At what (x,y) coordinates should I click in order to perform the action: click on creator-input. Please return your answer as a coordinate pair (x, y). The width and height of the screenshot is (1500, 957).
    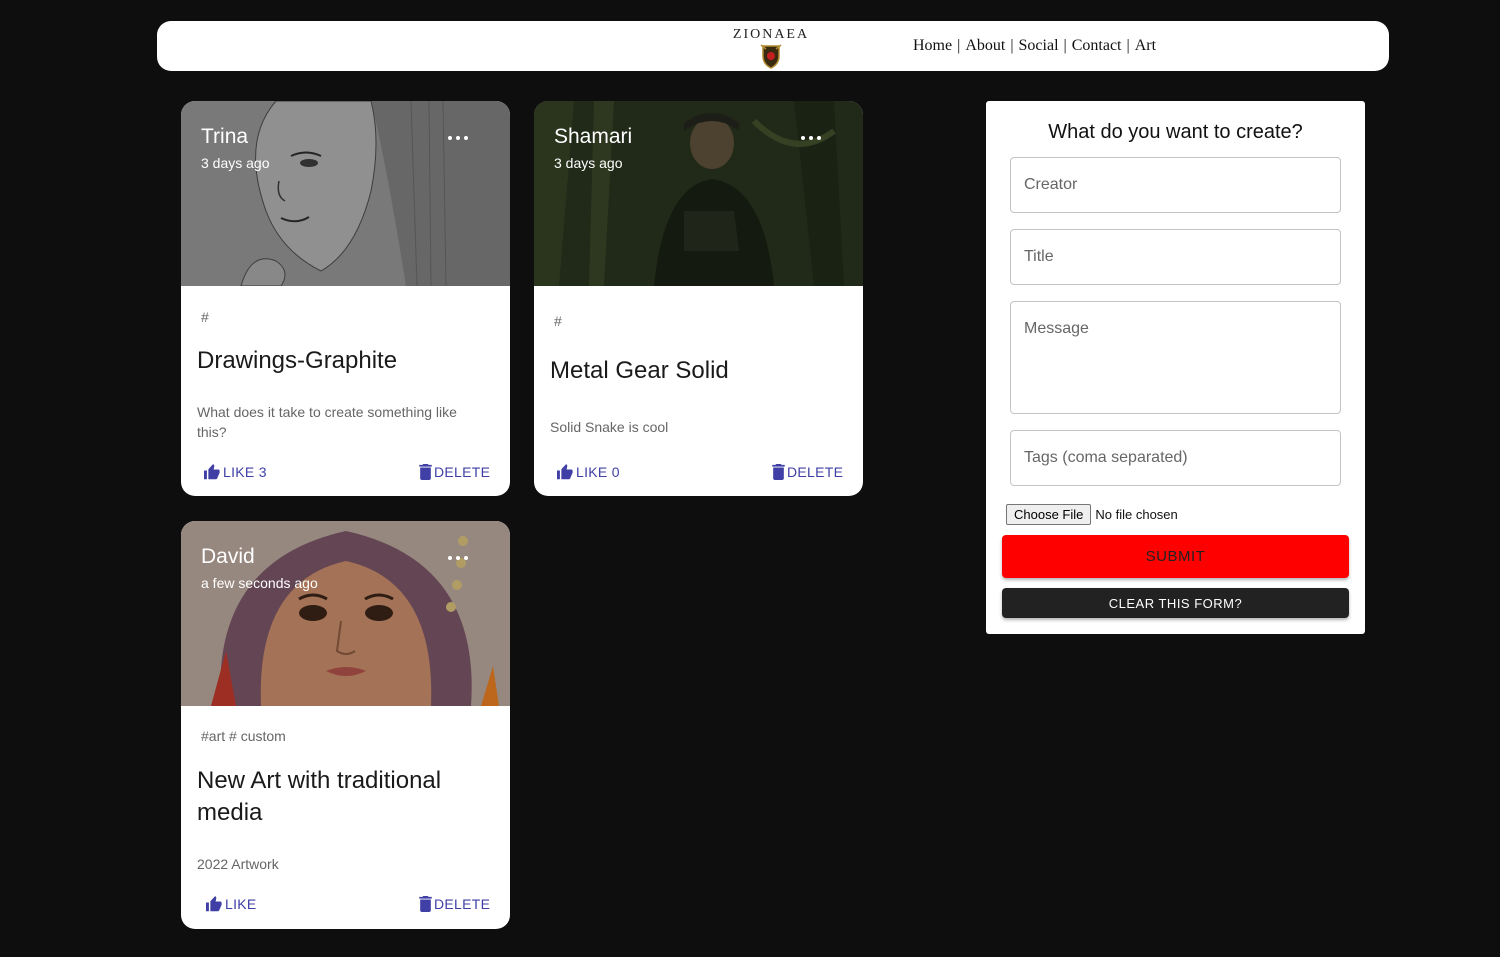
    Looking at the image, I should click on (1175, 185).